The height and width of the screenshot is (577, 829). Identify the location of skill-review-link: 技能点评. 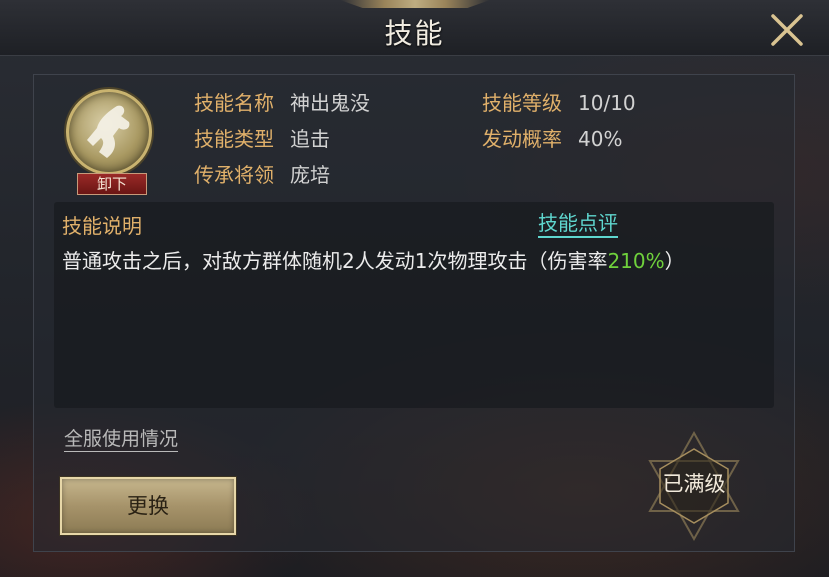
(578, 224).